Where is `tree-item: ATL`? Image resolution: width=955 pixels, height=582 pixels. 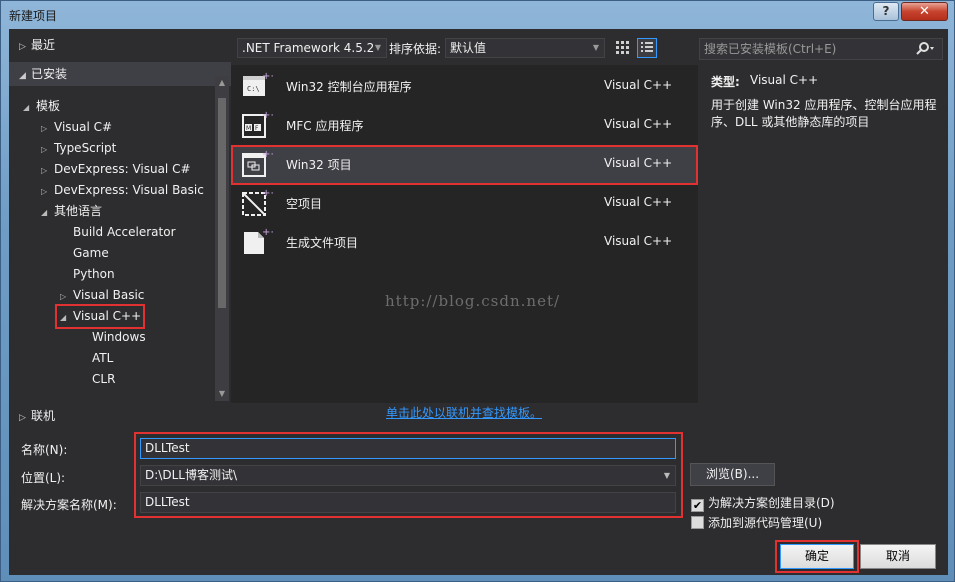 tree-item: ATL is located at coordinates (96, 358).